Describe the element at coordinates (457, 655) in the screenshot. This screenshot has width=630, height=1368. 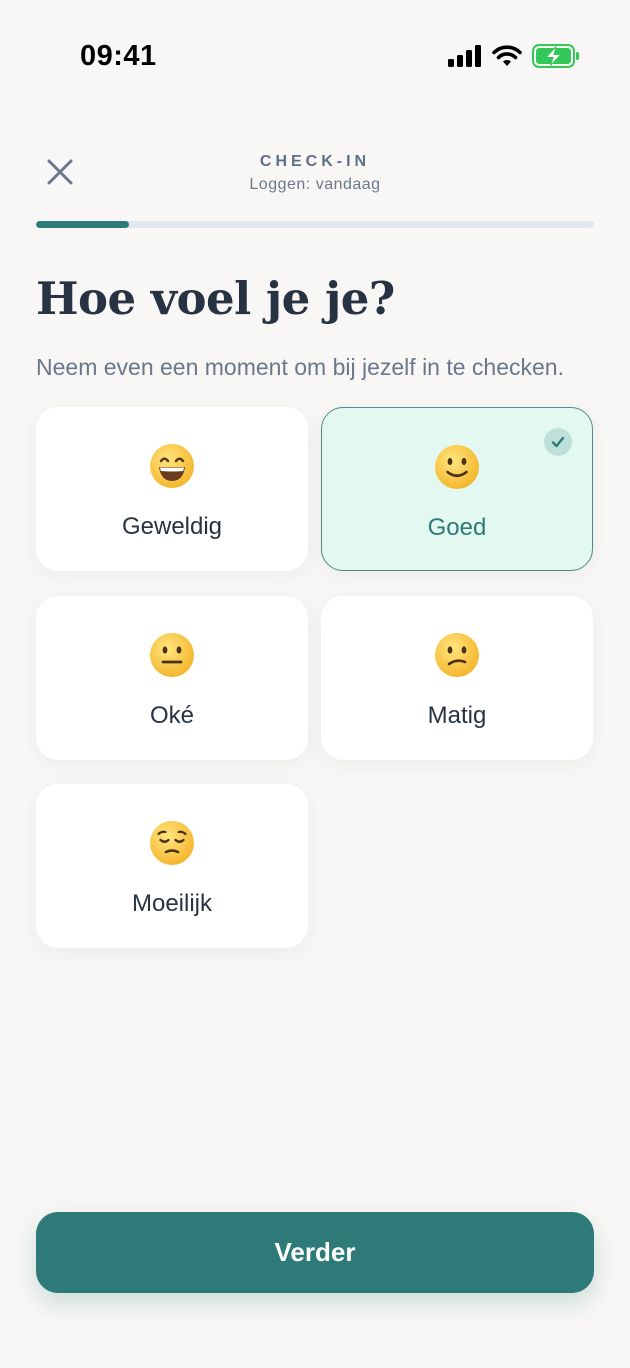
I see `confused-face-icon` at that location.